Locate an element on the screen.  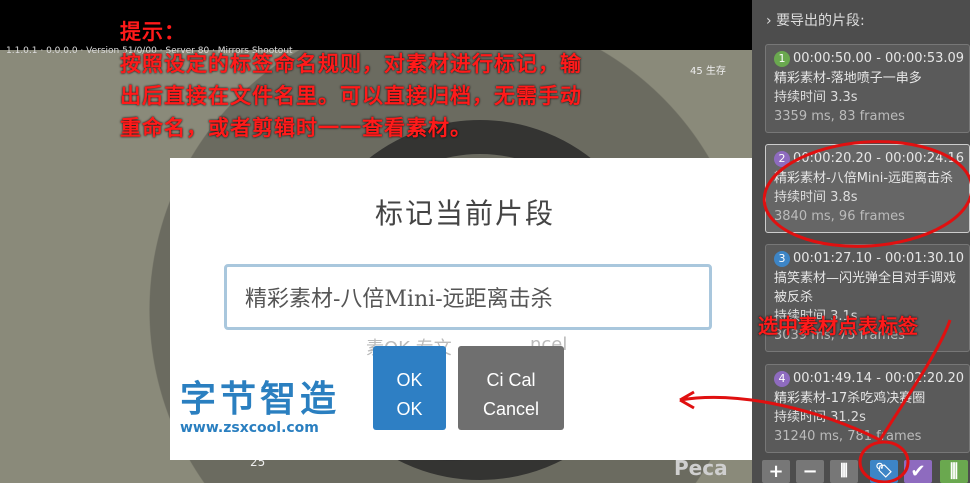
clip-range: 00:00:50.00 - 00:00:53.09 is located at coordinates (879, 58).